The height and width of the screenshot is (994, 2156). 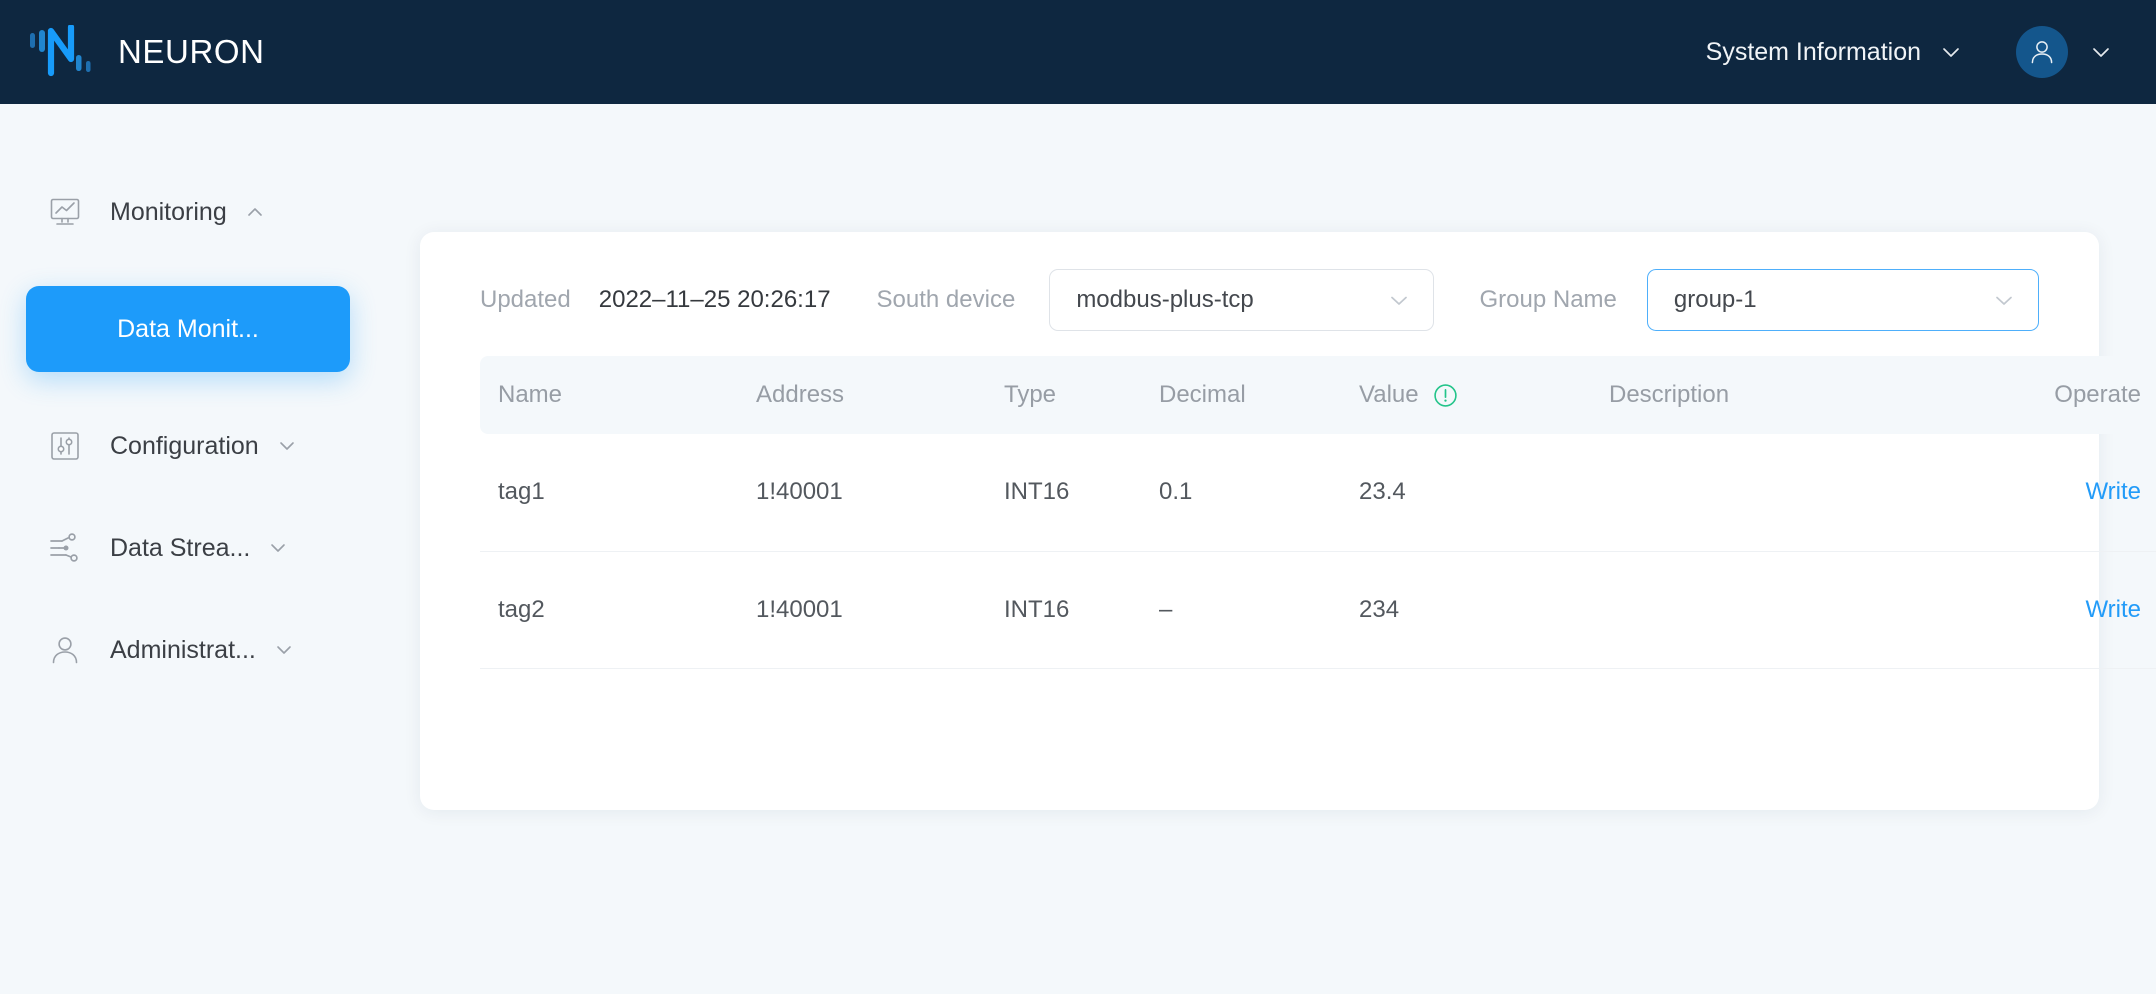 I want to click on system-information-label: System Information, so click(x=1813, y=51).